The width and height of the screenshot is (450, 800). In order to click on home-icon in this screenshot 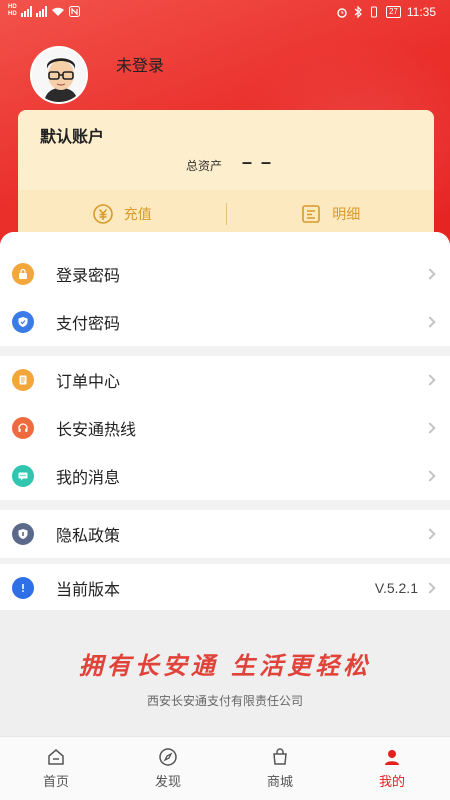, I will do `click(56, 757)`.